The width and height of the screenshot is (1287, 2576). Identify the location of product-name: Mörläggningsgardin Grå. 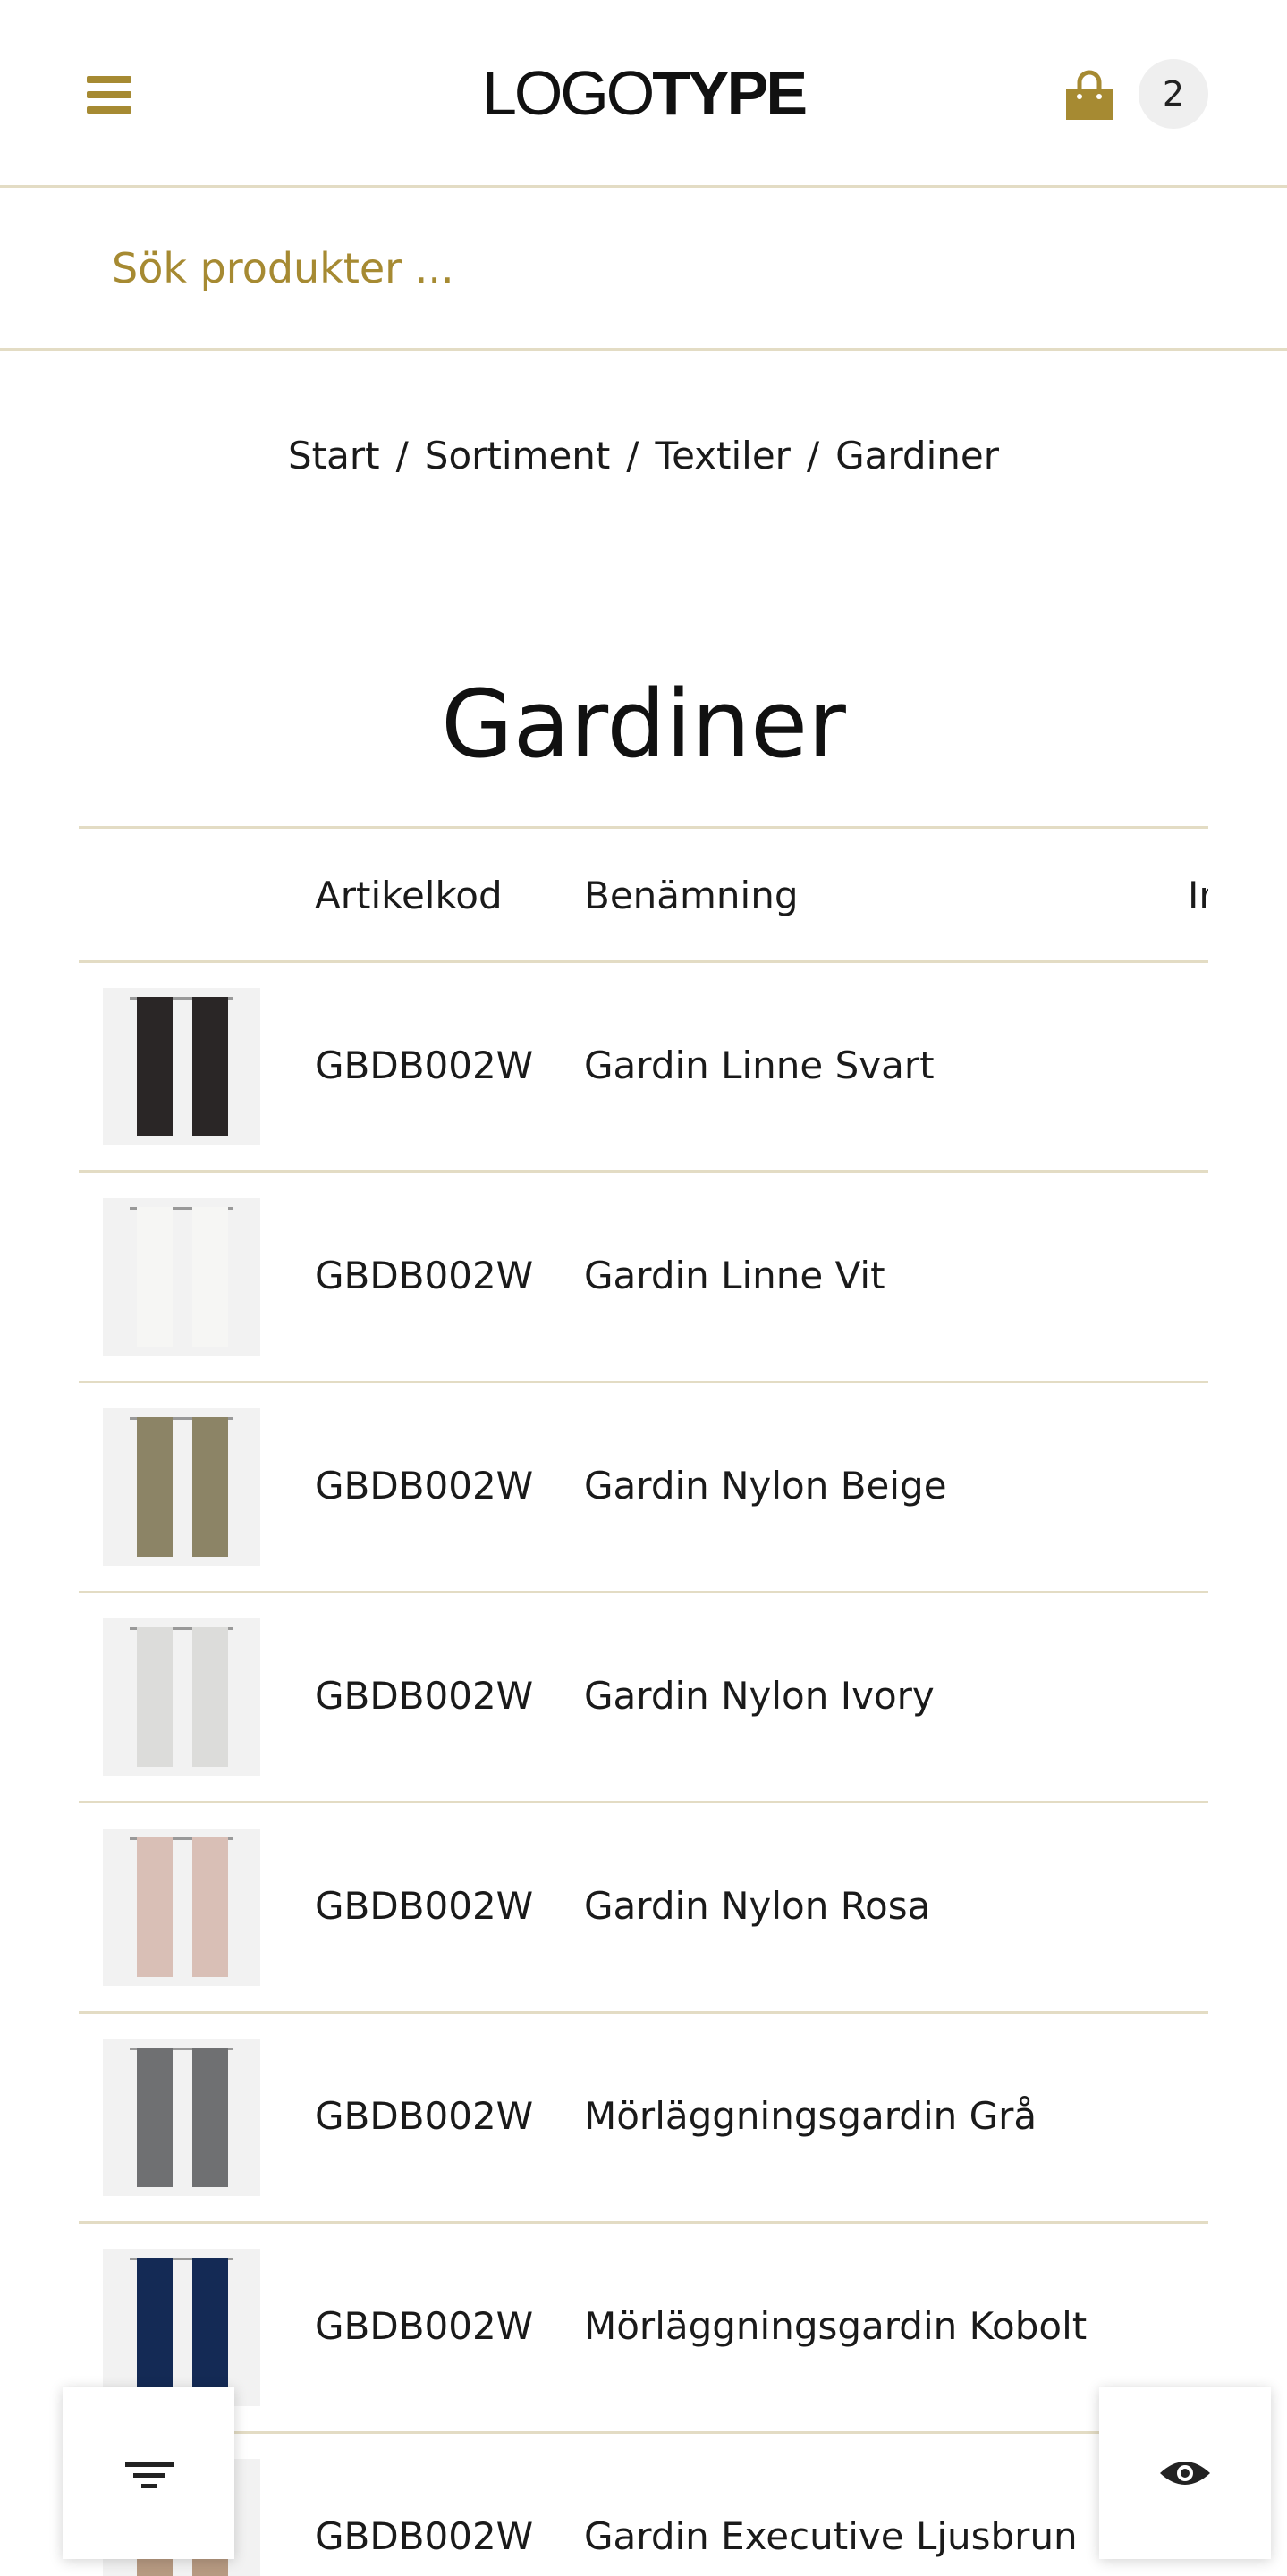
(810, 2116).